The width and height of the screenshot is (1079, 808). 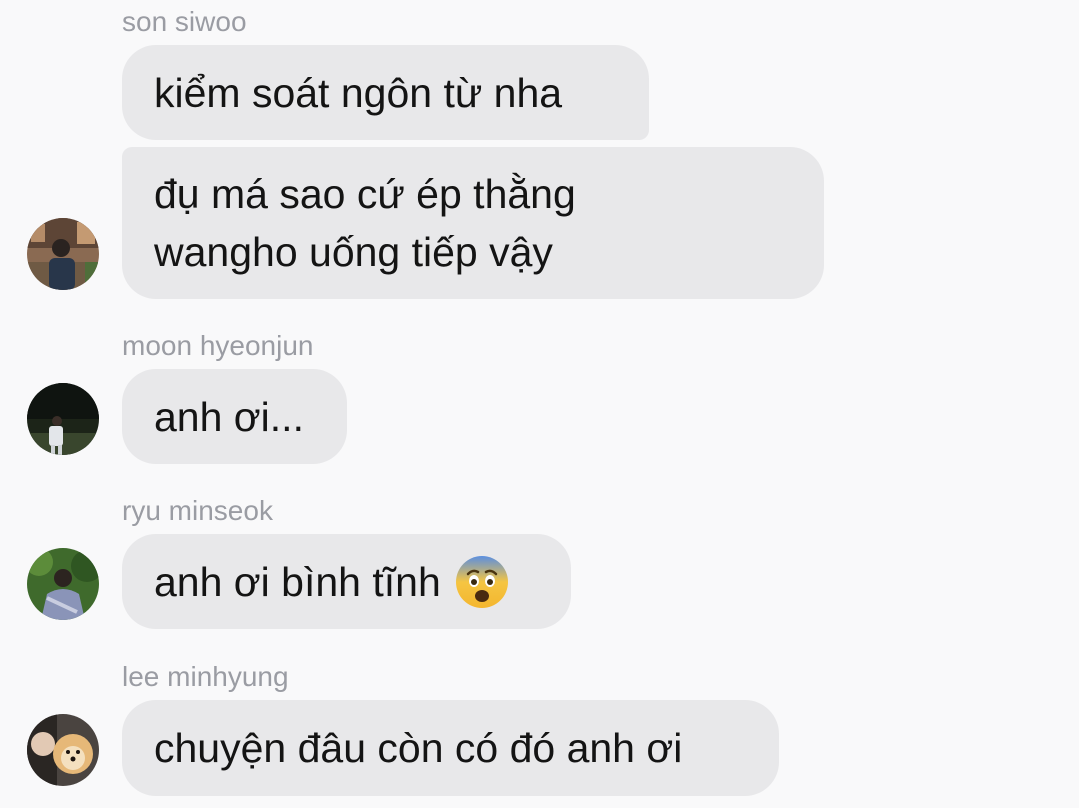 I want to click on message-bubble: anh ơi bình tĩnh, so click(x=346, y=581).